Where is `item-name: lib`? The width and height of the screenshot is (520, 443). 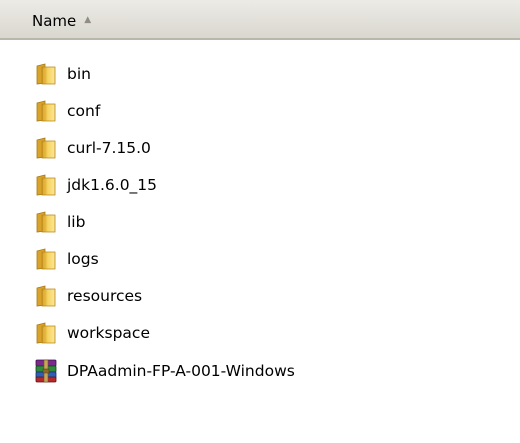 item-name: lib is located at coordinates (76, 222).